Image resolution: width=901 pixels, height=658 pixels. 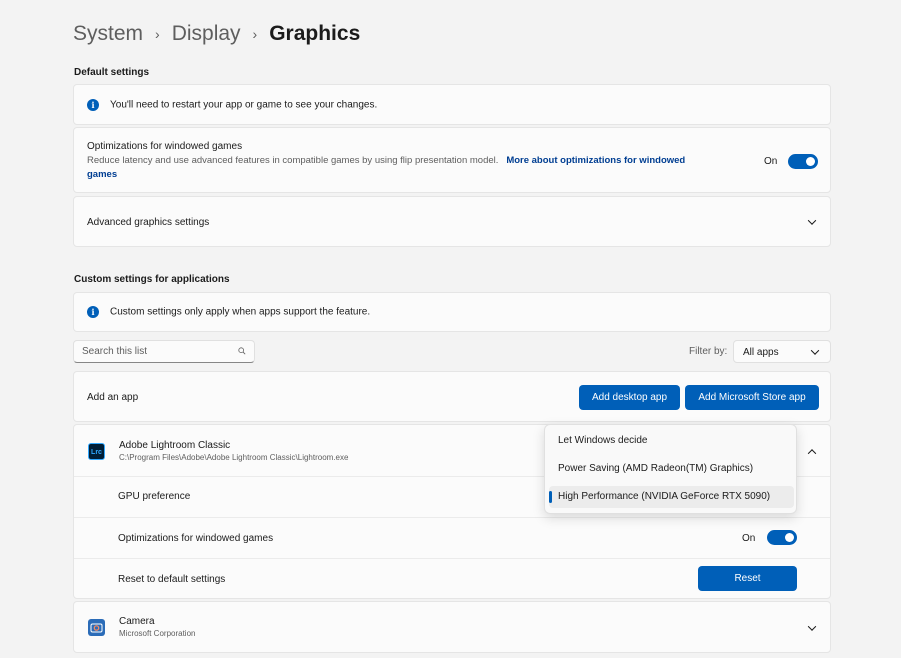 I want to click on breadcrumb: System › Display › Graphics, so click(x=216, y=34).